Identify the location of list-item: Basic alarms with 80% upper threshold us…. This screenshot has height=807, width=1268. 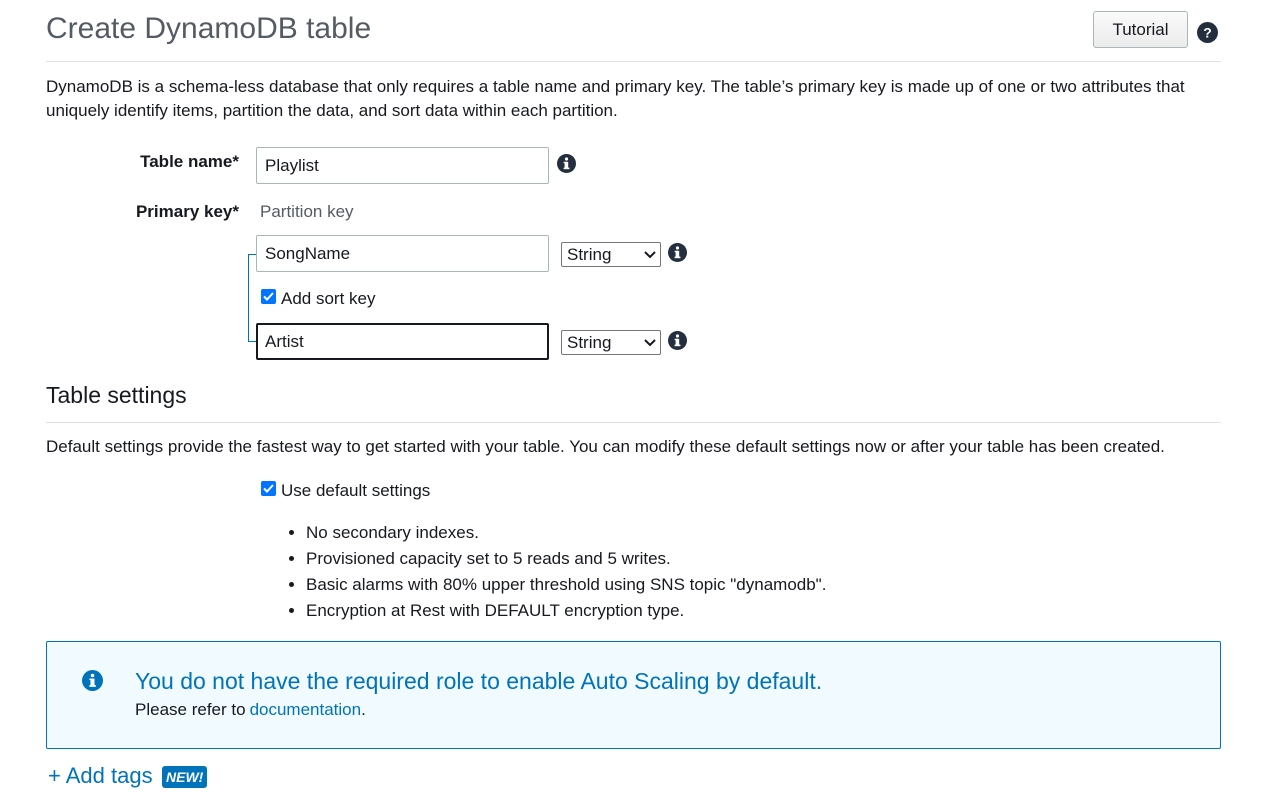
(566, 585).